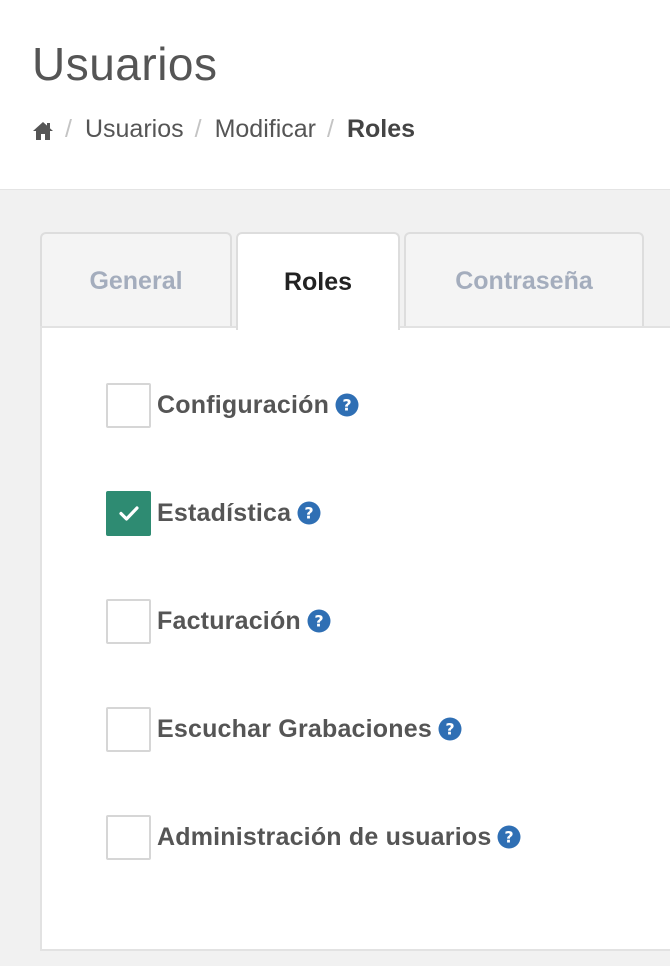 The image size is (670, 966). What do you see at coordinates (128, 405) in the screenshot?
I see `role-checkbox-configuracion` at bounding box center [128, 405].